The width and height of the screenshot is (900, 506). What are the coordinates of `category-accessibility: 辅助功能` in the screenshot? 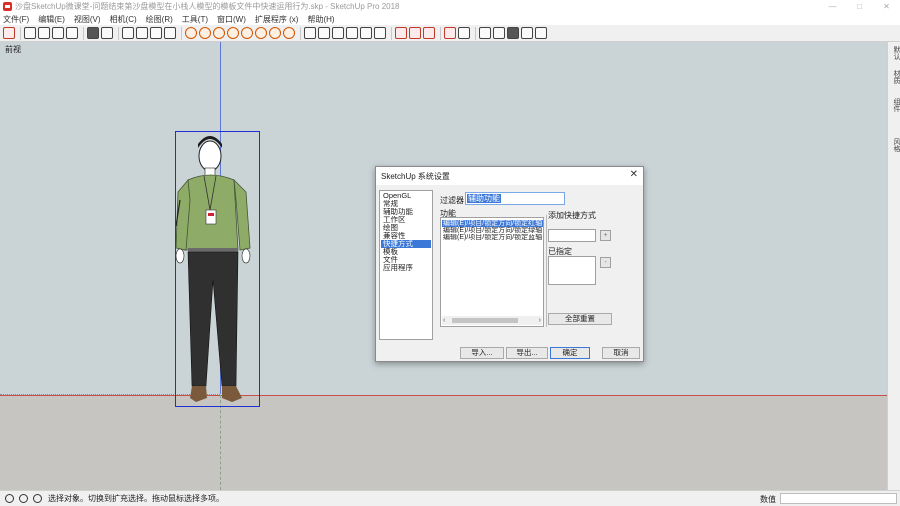 It's located at (406, 212).